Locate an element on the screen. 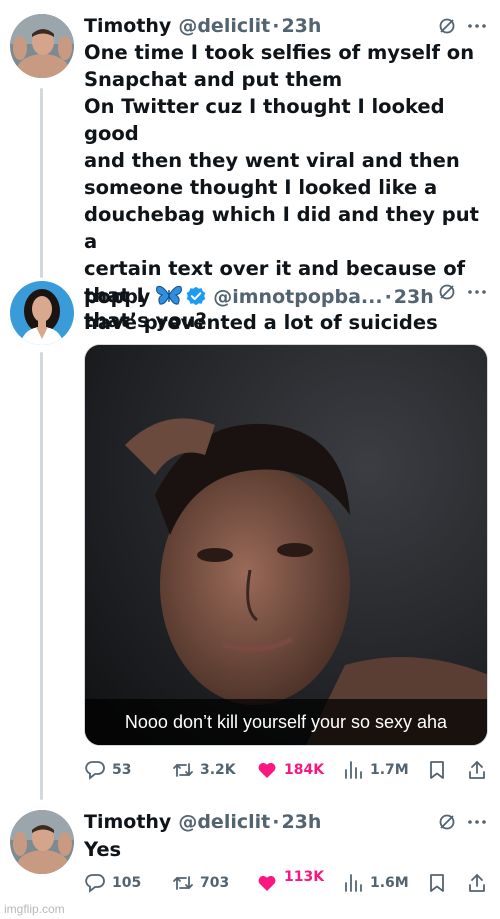 The width and height of the screenshot is (500, 919). like-button: 184K is located at coordinates (290, 770).